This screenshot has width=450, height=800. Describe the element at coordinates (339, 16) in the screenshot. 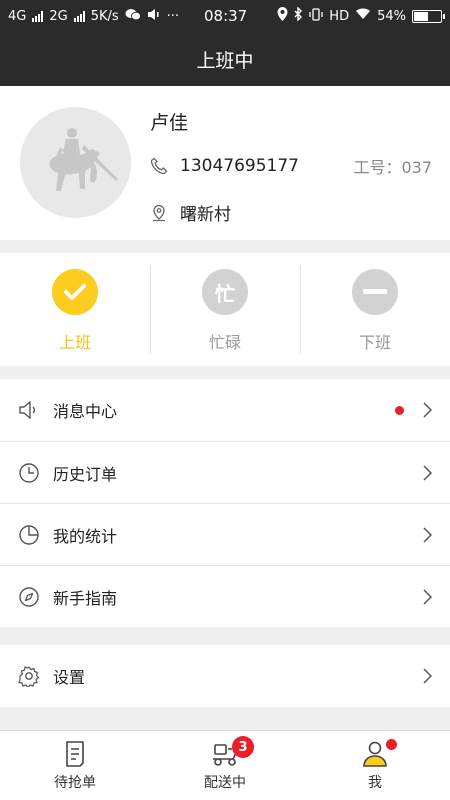

I see `hd-label: HD` at that location.